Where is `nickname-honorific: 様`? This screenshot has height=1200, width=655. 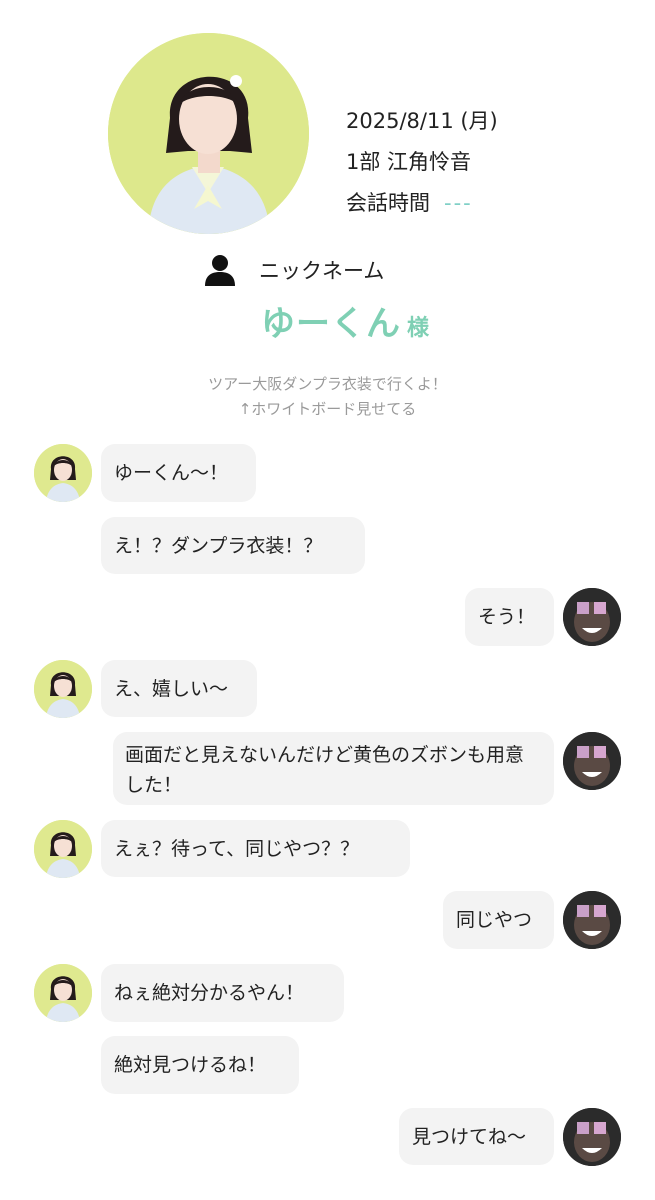 nickname-honorific: 様 is located at coordinates (417, 328).